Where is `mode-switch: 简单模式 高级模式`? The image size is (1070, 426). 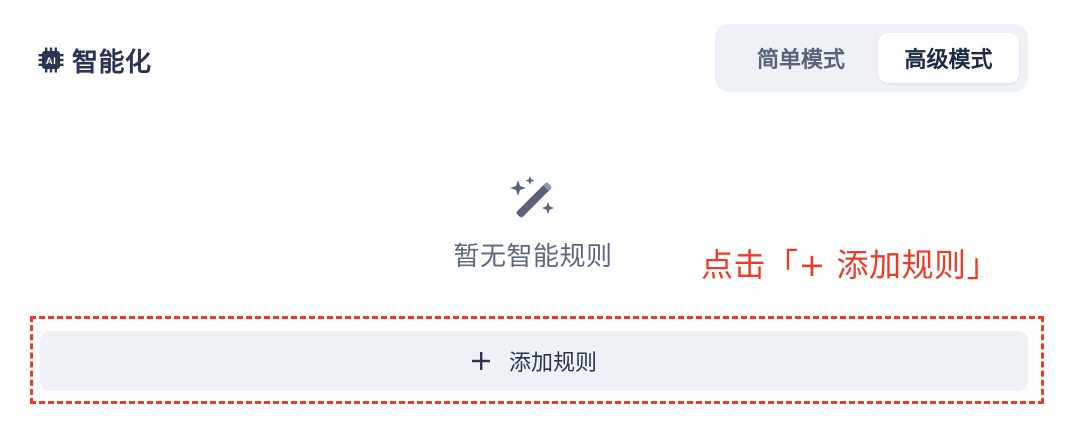 mode-switch: 简单模式 高级模式 is located at coordinates (871, 58).